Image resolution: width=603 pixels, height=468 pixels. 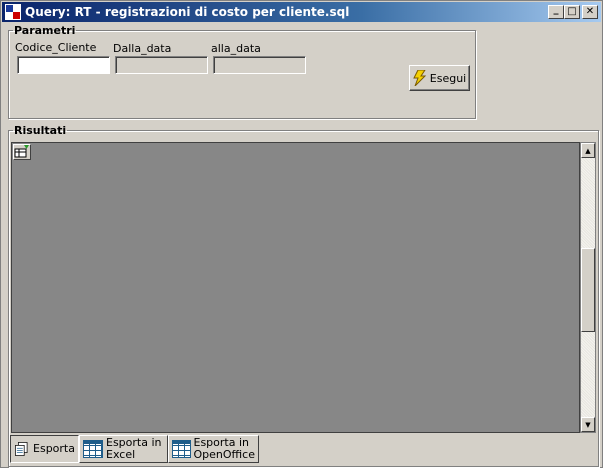 I want to click on export-openoffice-button: Esporta in OpenOffice, so click(x=213, y=449).